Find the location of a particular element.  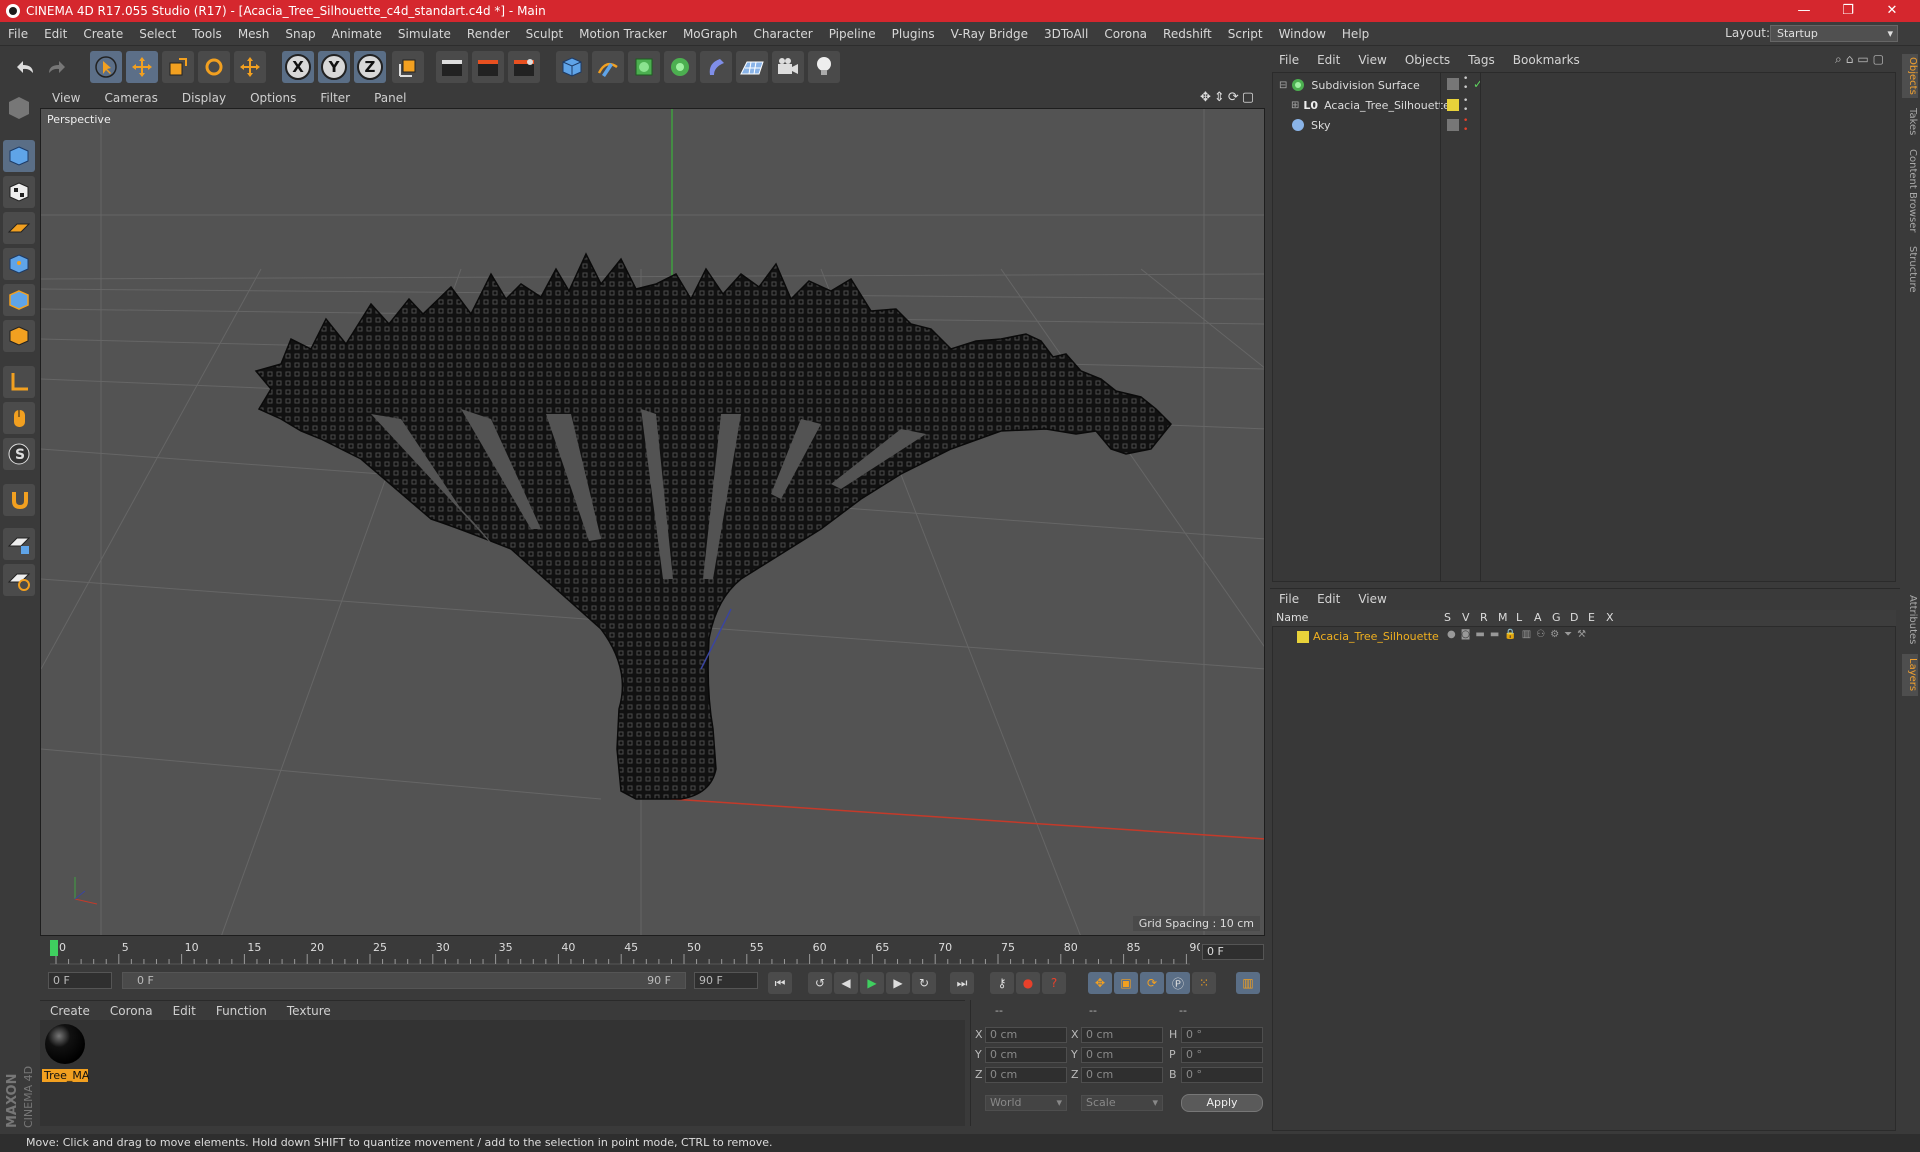

viewport-menu-cameras: Cameras is located at coordinates (130, 98).